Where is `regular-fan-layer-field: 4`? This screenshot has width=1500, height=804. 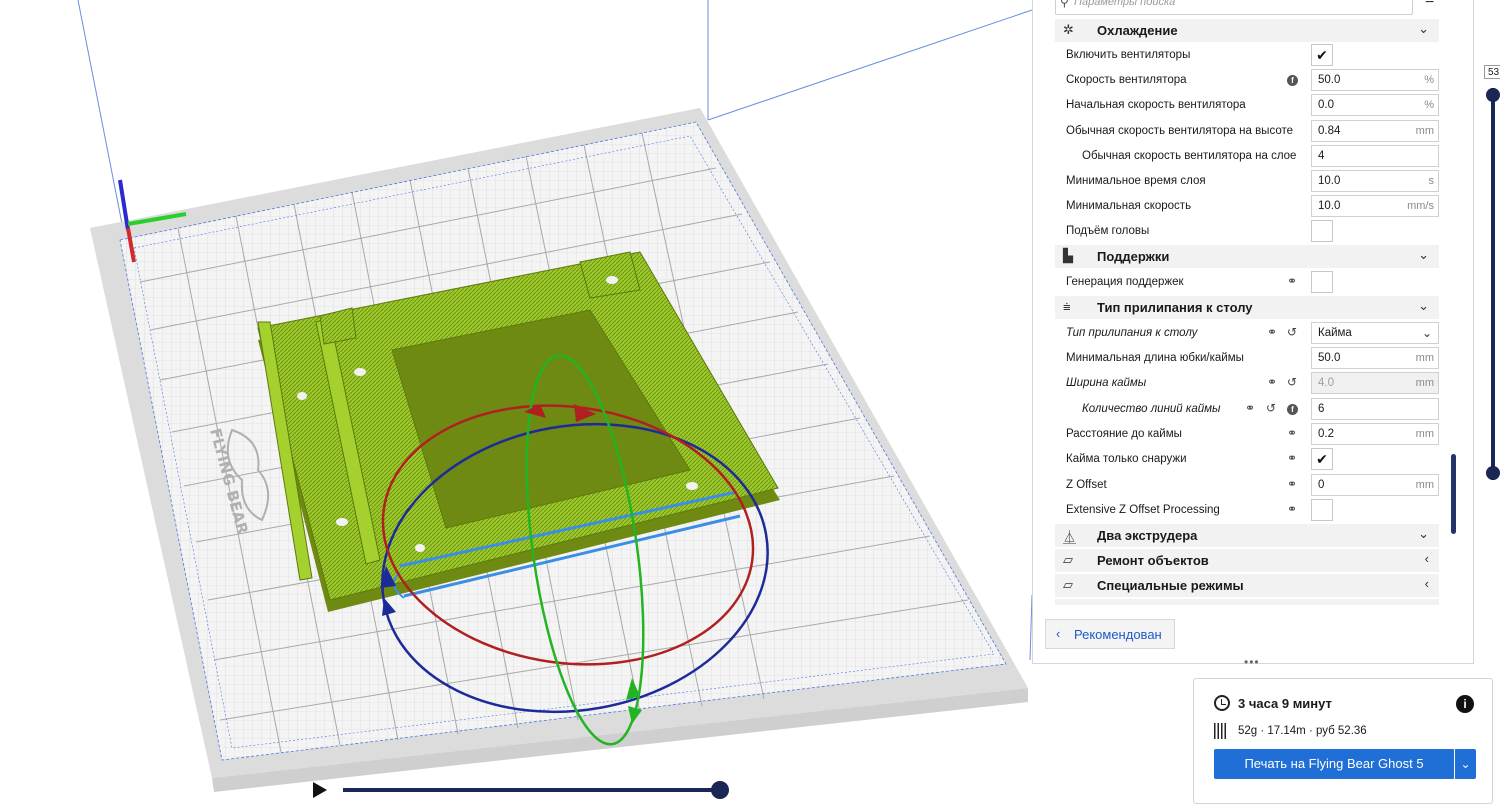
regular-fan-layer-field: 4 is located at coordinates (1375, 156).